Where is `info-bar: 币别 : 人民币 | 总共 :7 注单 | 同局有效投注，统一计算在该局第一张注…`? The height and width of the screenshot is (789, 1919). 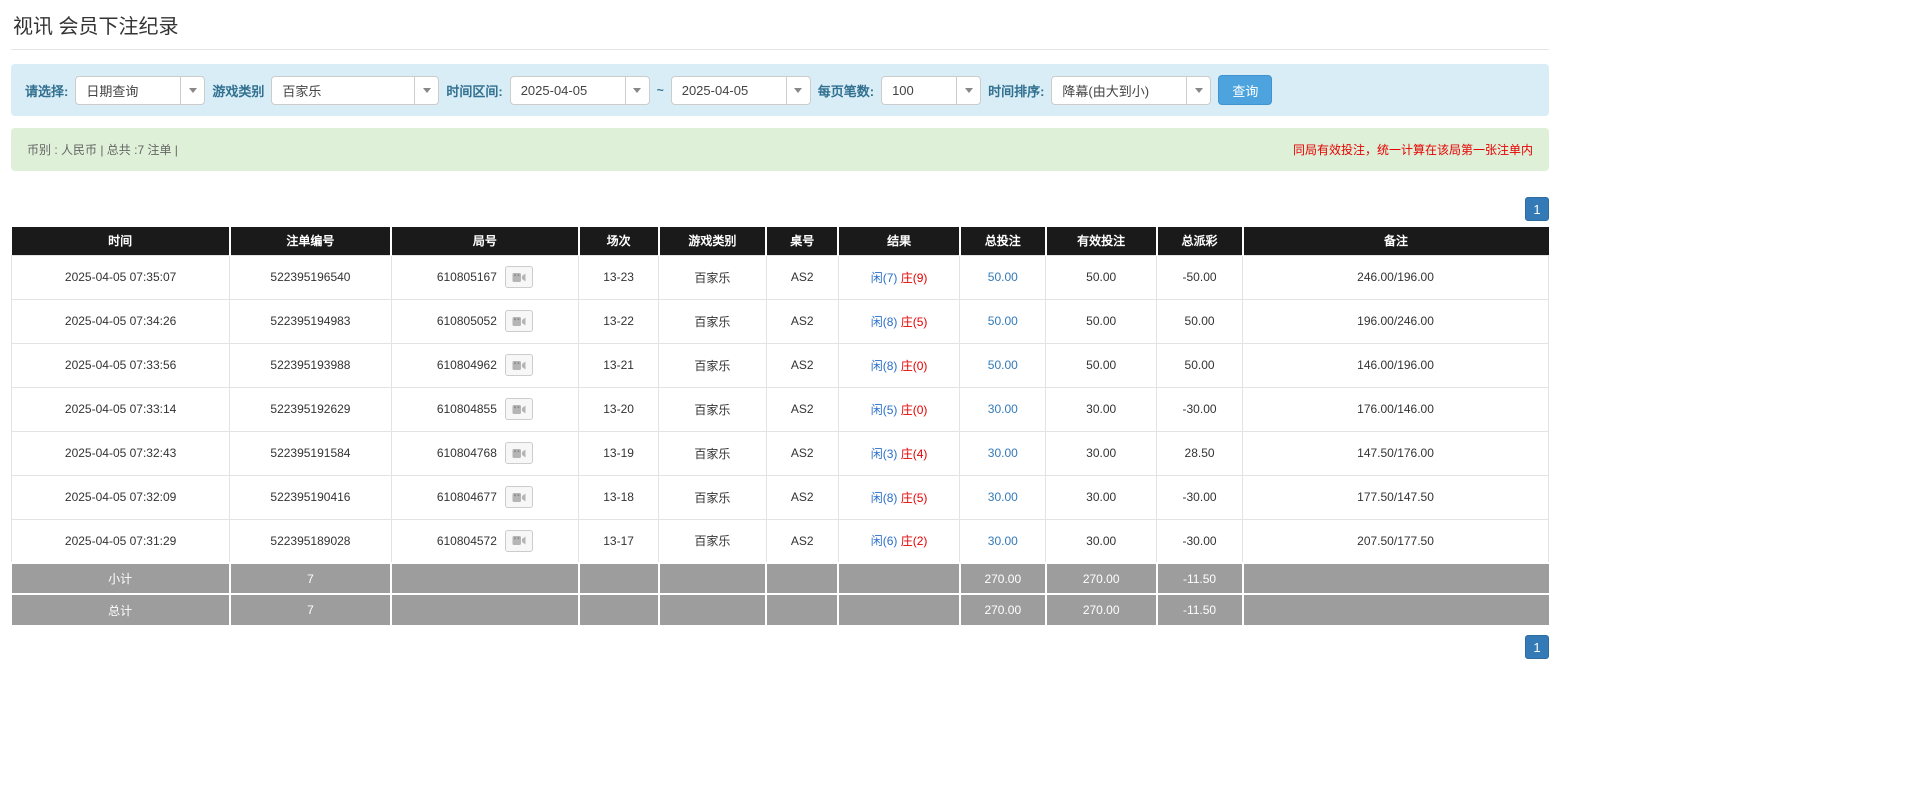 info-bar: 币别 : 人民币 | 总共 :7 注单 | 同局有效投注，统一计算在该局第一张注… is located at coordinates (780, 149).